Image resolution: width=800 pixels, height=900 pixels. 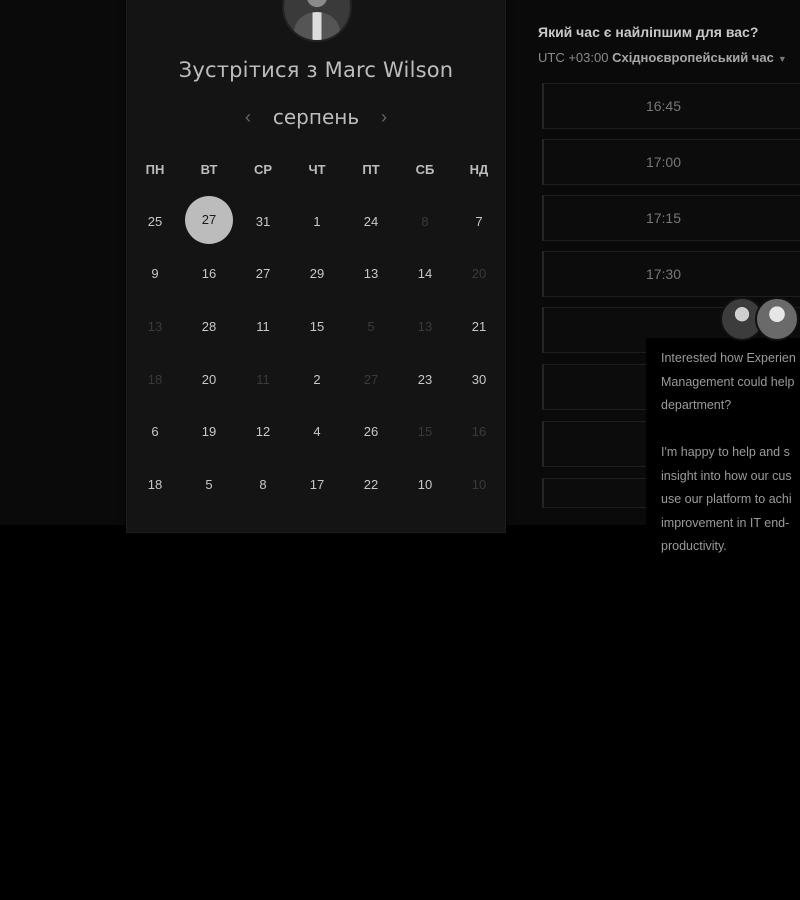 I want to click on time-slot: 17:15, so click(x=671, y=218).